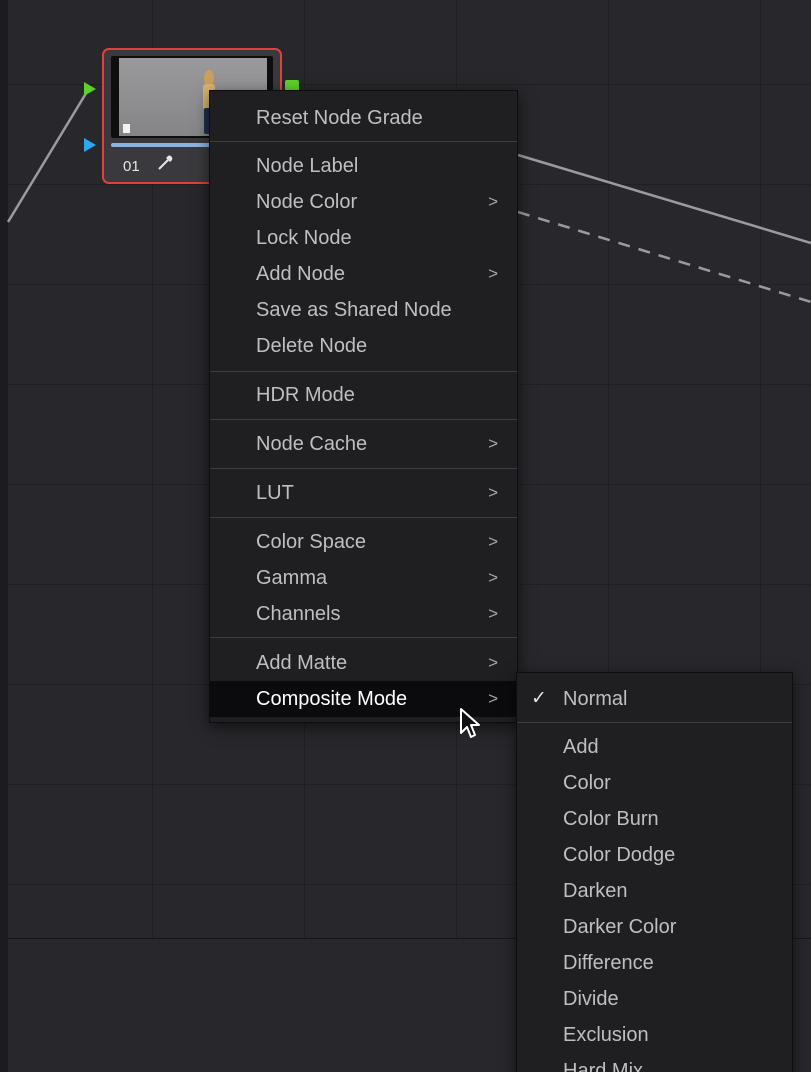  Describe the element at coordinates (300, 274) in the screenshot. I see `menu-item-label: Add Node` at that location.